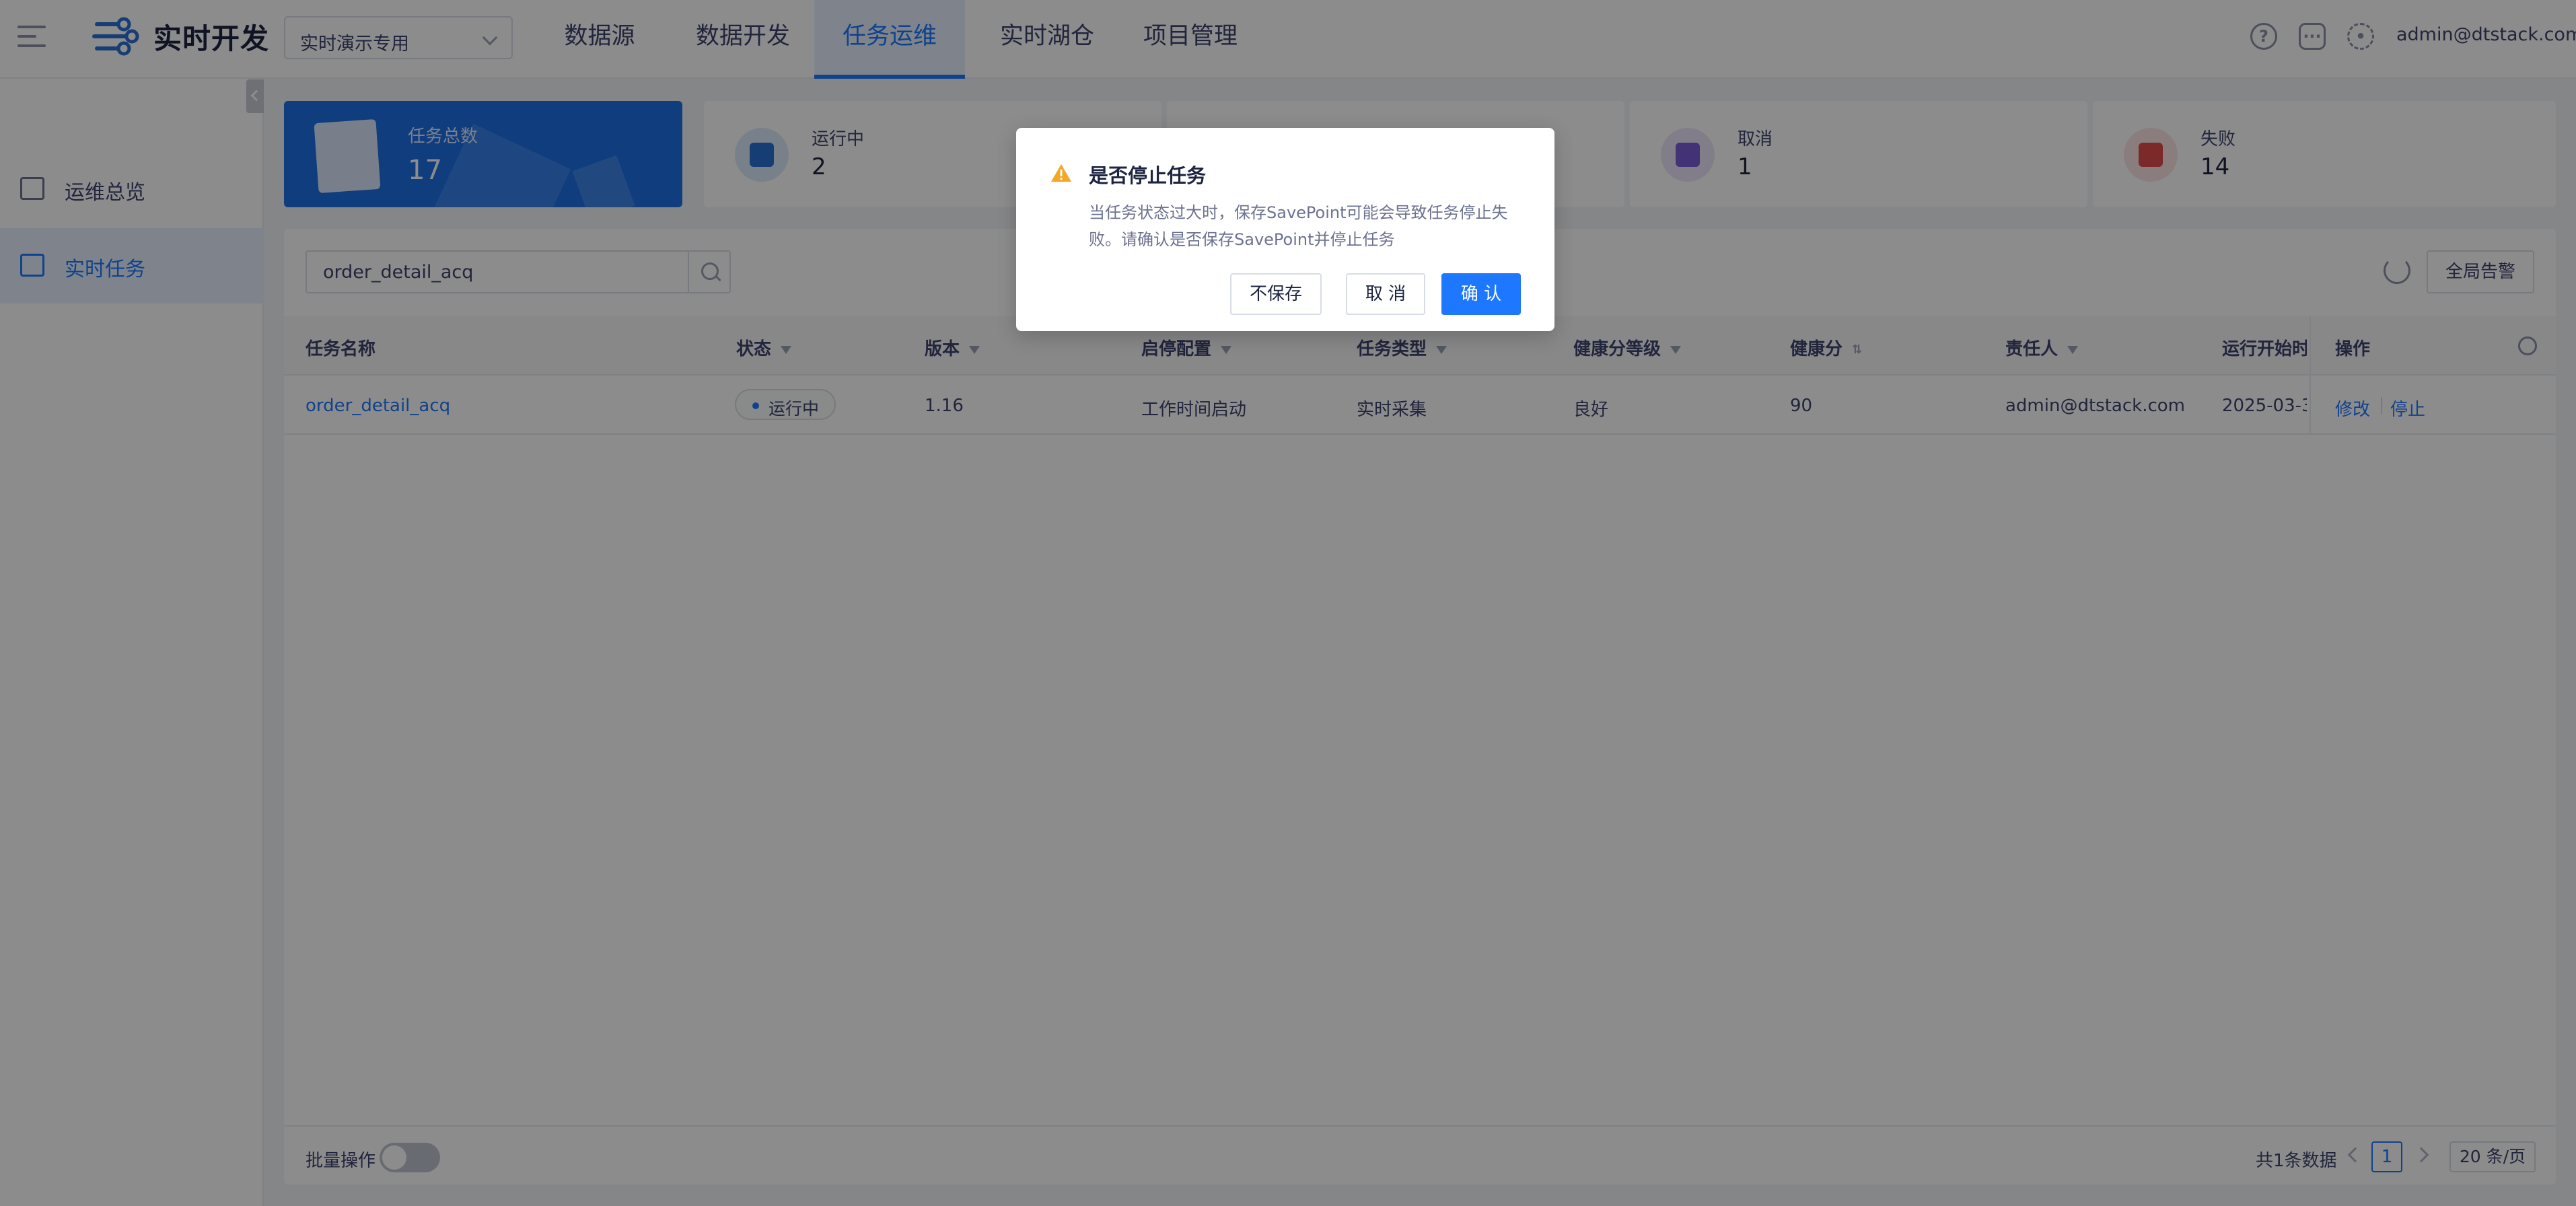 Image resolution: width=2576 pixels, height=1206 pixels. Describe the element at coordinates (1061, 173) in the screenshot. I see `warning-icon` at that location.